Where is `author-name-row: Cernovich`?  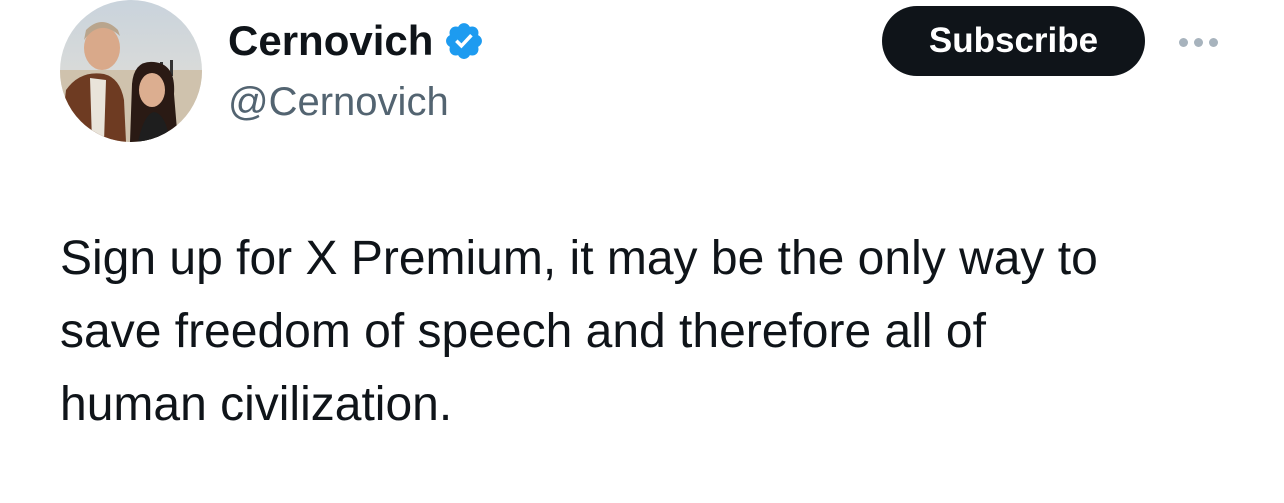 author-name-row: Cernovich is located at coordinates (356, 41).